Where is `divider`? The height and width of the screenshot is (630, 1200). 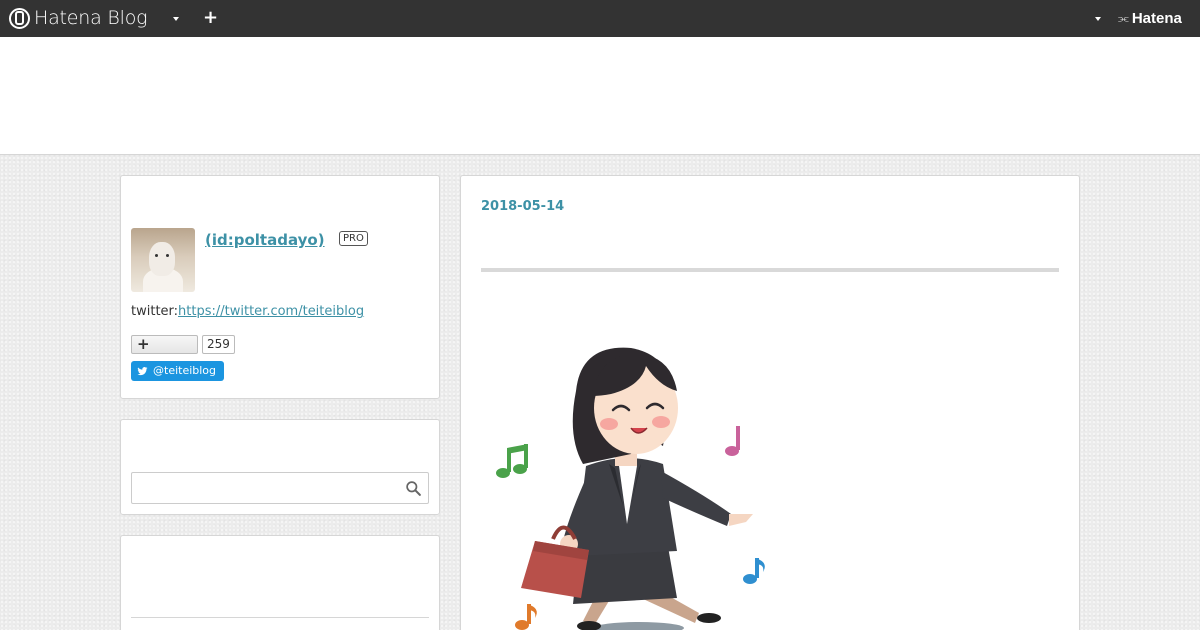 divider is located at coordinates (280, 617).